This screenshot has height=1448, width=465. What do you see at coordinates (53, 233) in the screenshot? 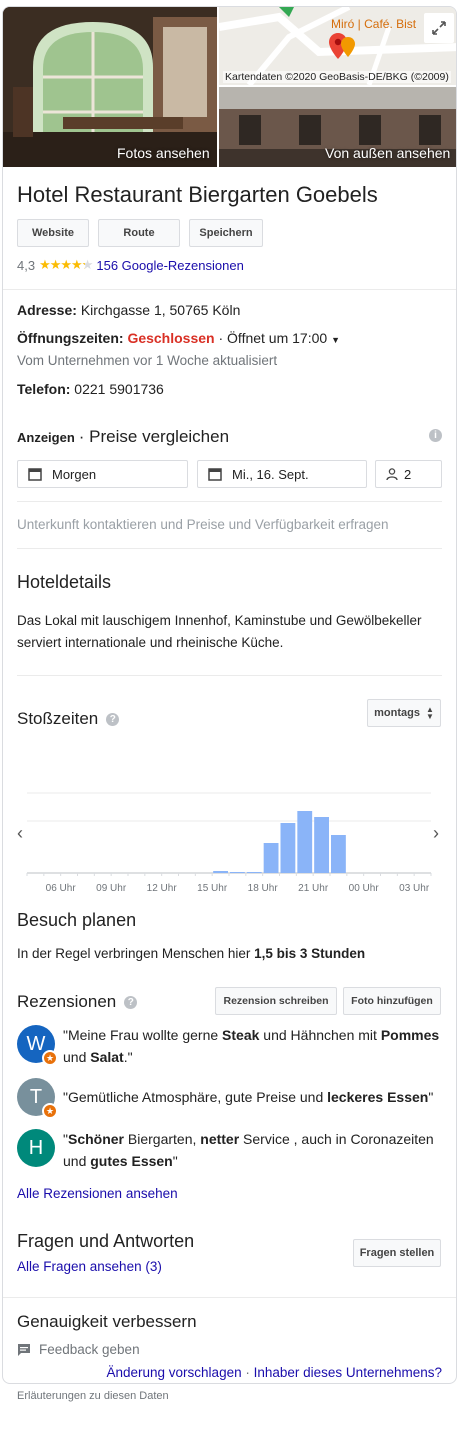
I see `website-button: Website` at bounding box center [53, 233].